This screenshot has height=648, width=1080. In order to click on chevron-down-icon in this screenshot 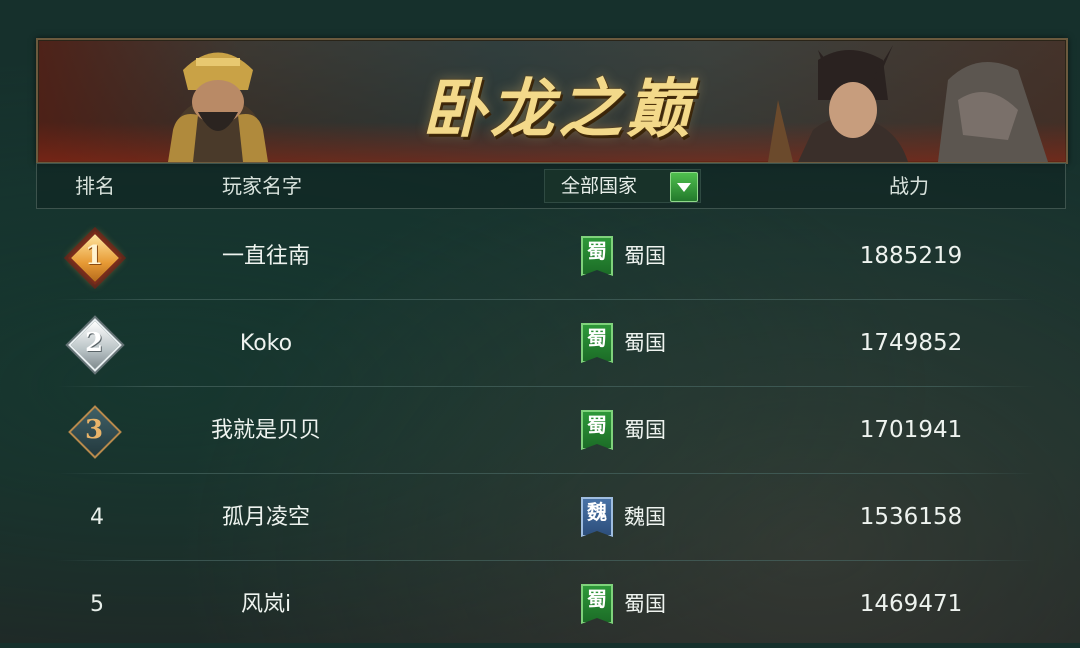, I will do `click(684, 187)`.